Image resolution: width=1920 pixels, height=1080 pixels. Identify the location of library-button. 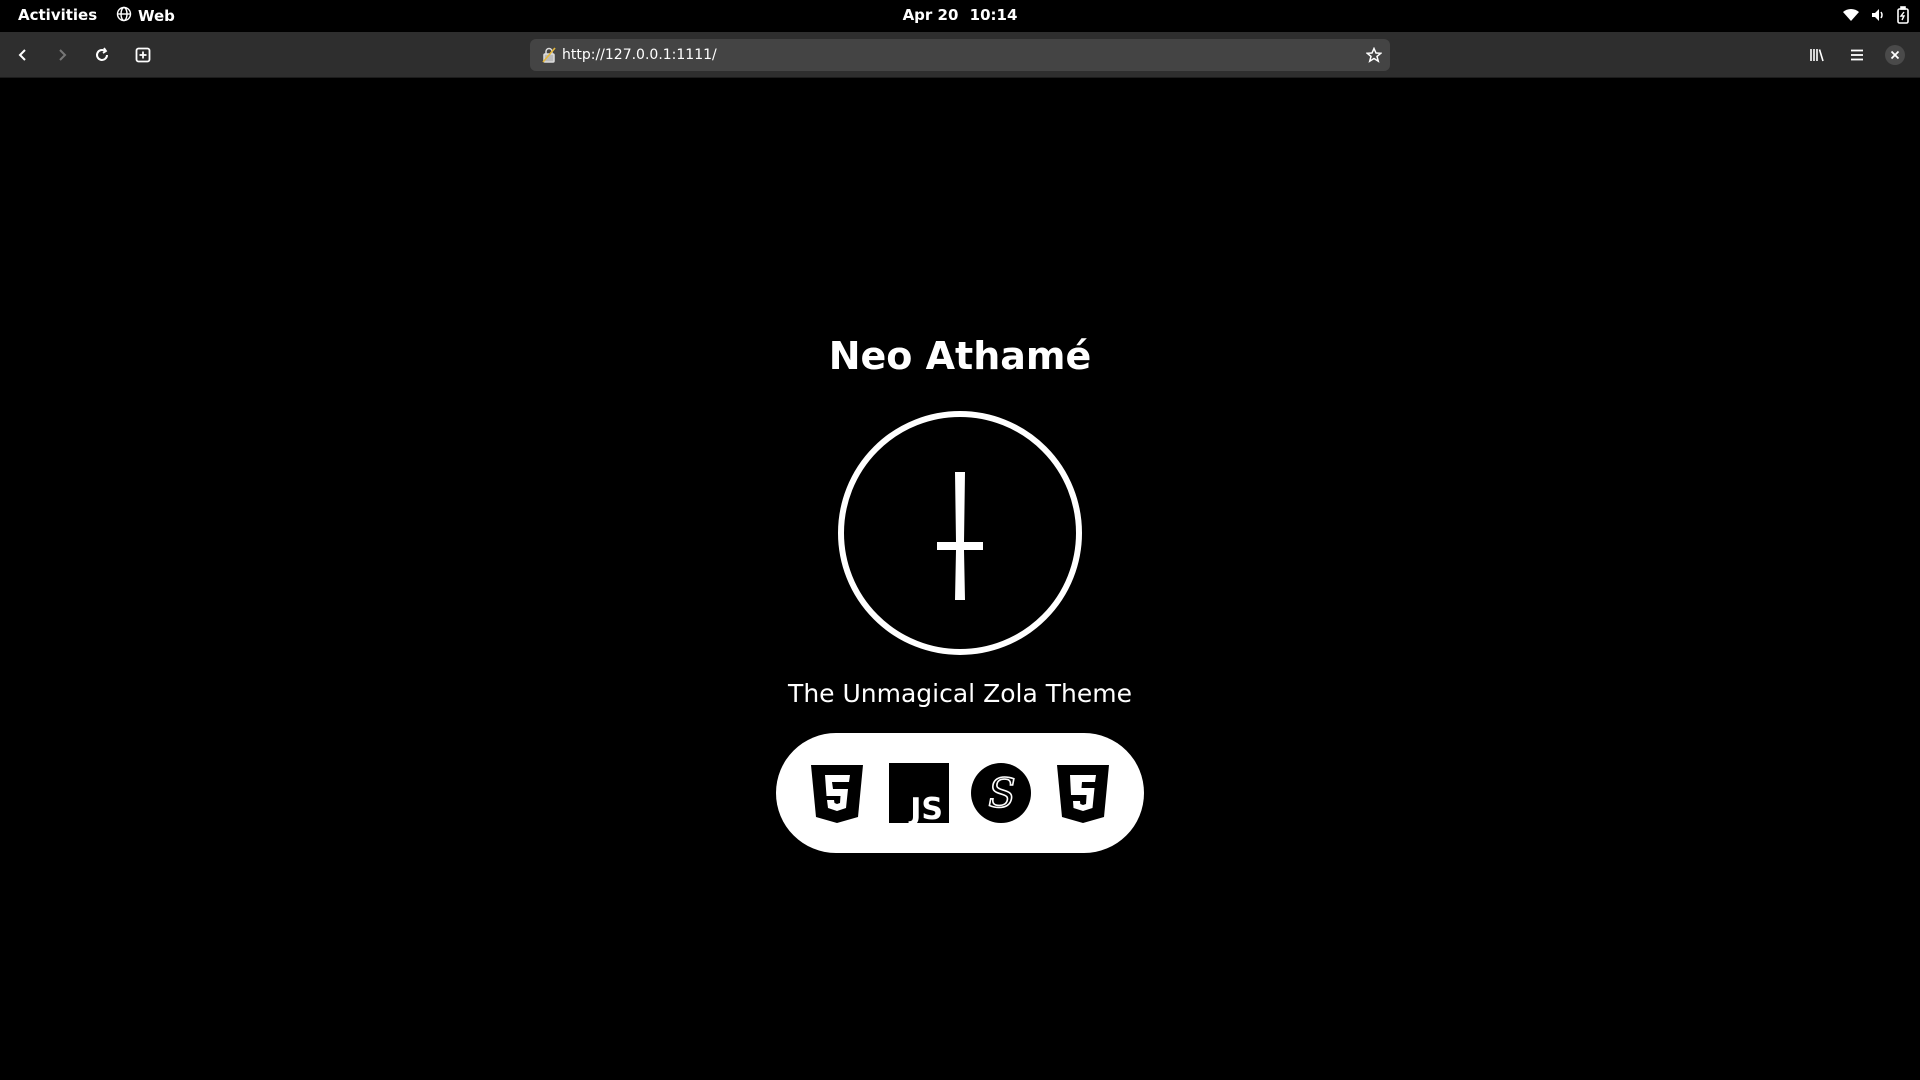
(1817, 55).